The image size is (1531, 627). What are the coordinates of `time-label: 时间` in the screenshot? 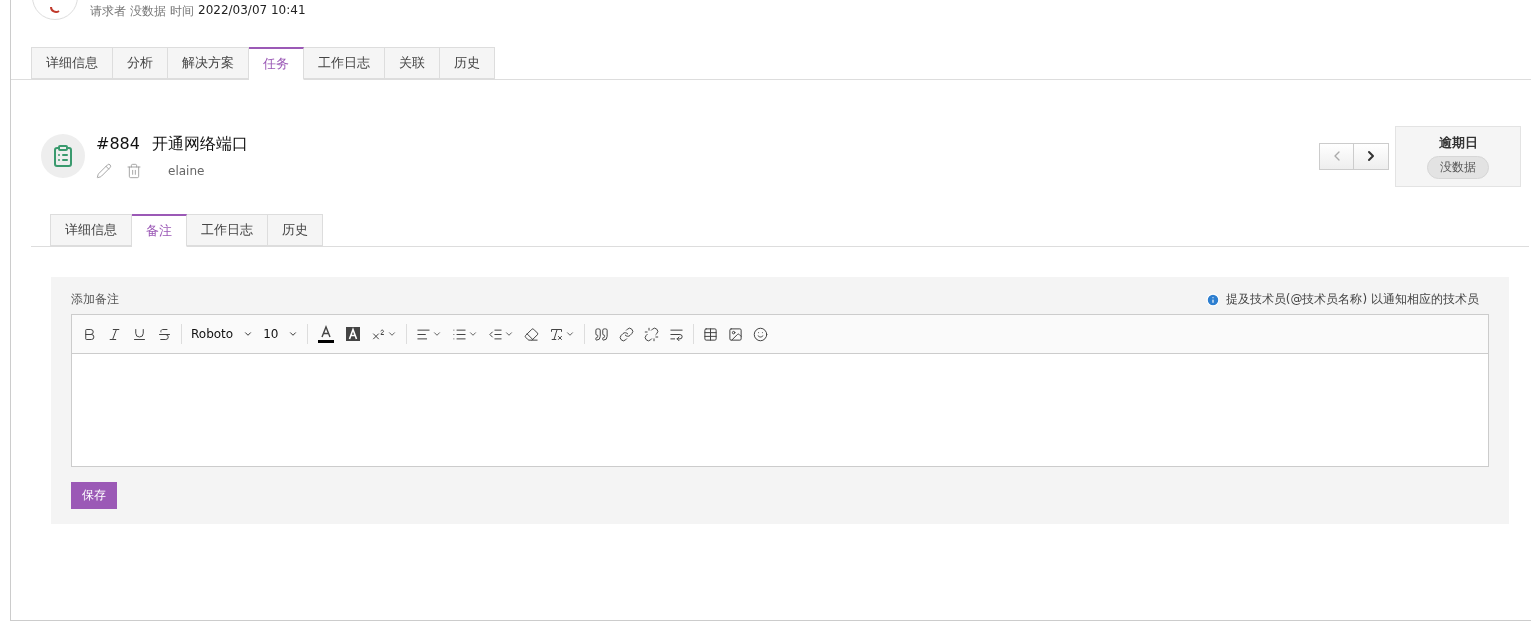 It's located at (182, 11).